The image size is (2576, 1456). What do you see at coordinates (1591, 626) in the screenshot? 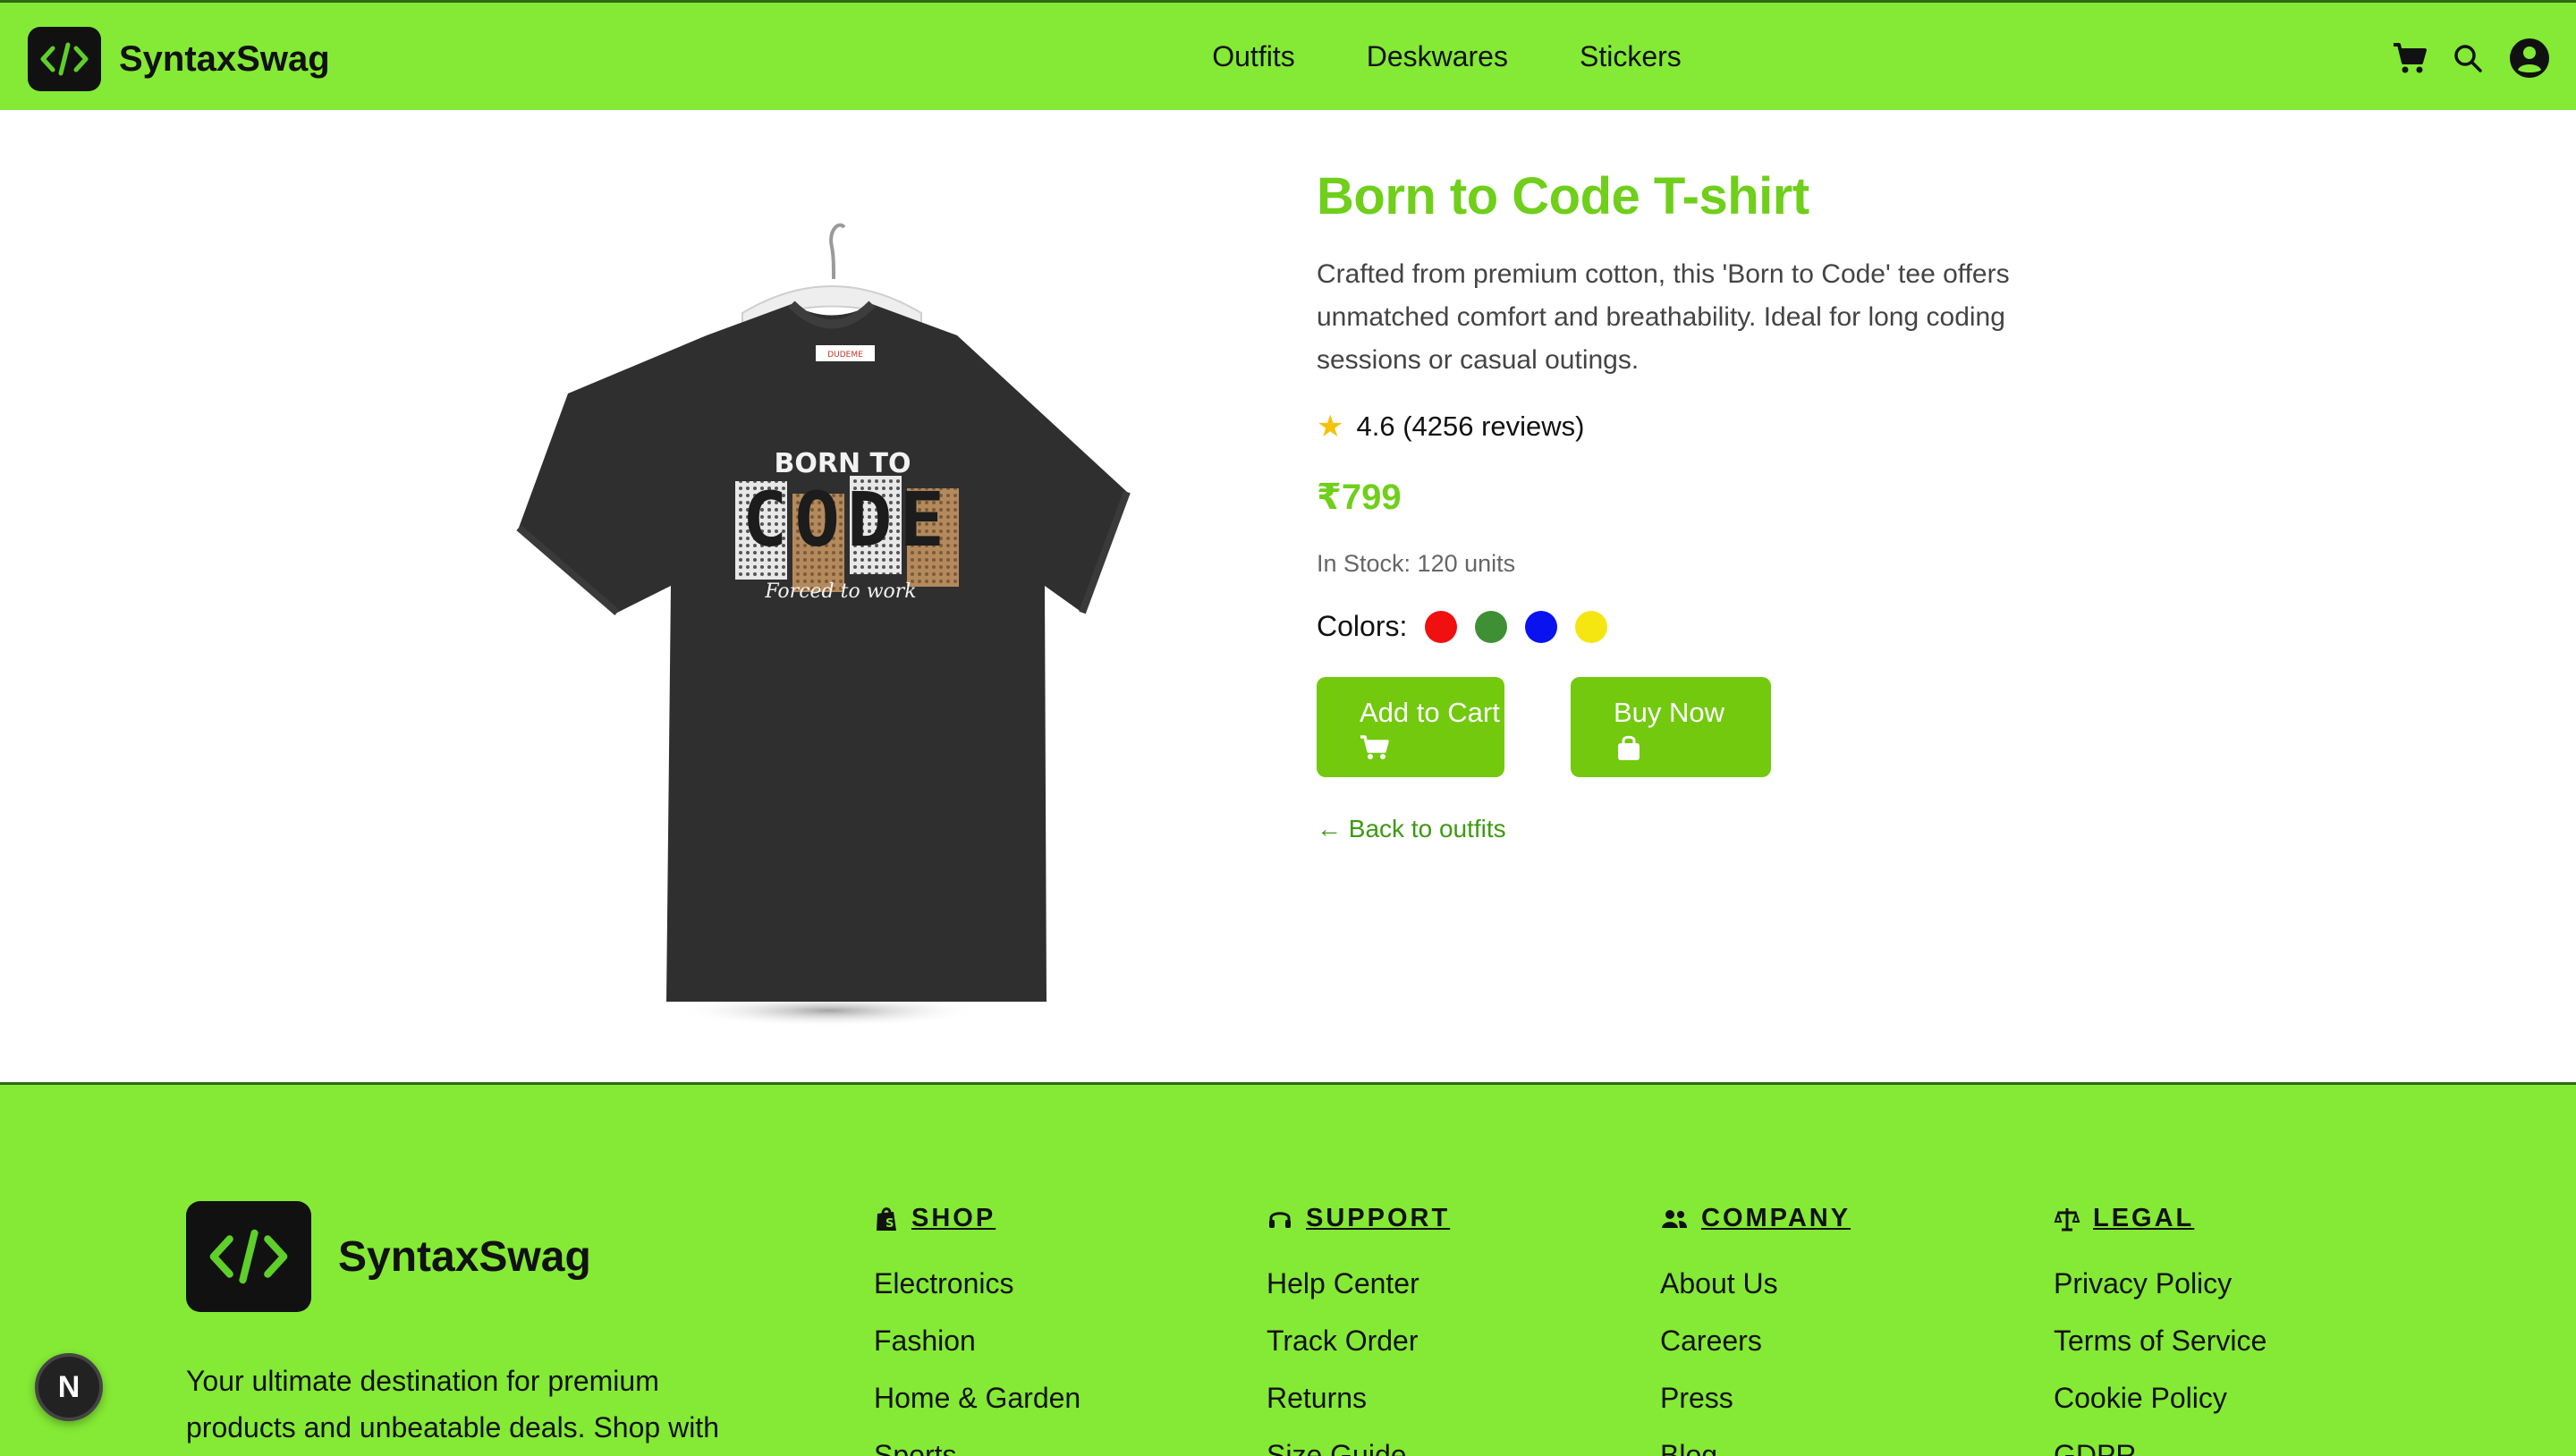
I see `color-swatch-yellow` at bounding box center [1591, 626].